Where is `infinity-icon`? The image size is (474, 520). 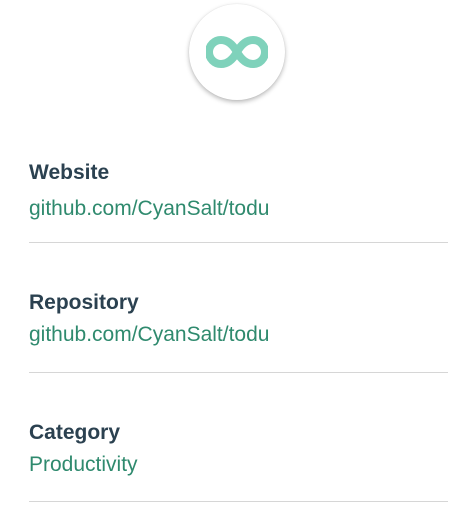 infinity-icon is located at coordinates (237, 52).